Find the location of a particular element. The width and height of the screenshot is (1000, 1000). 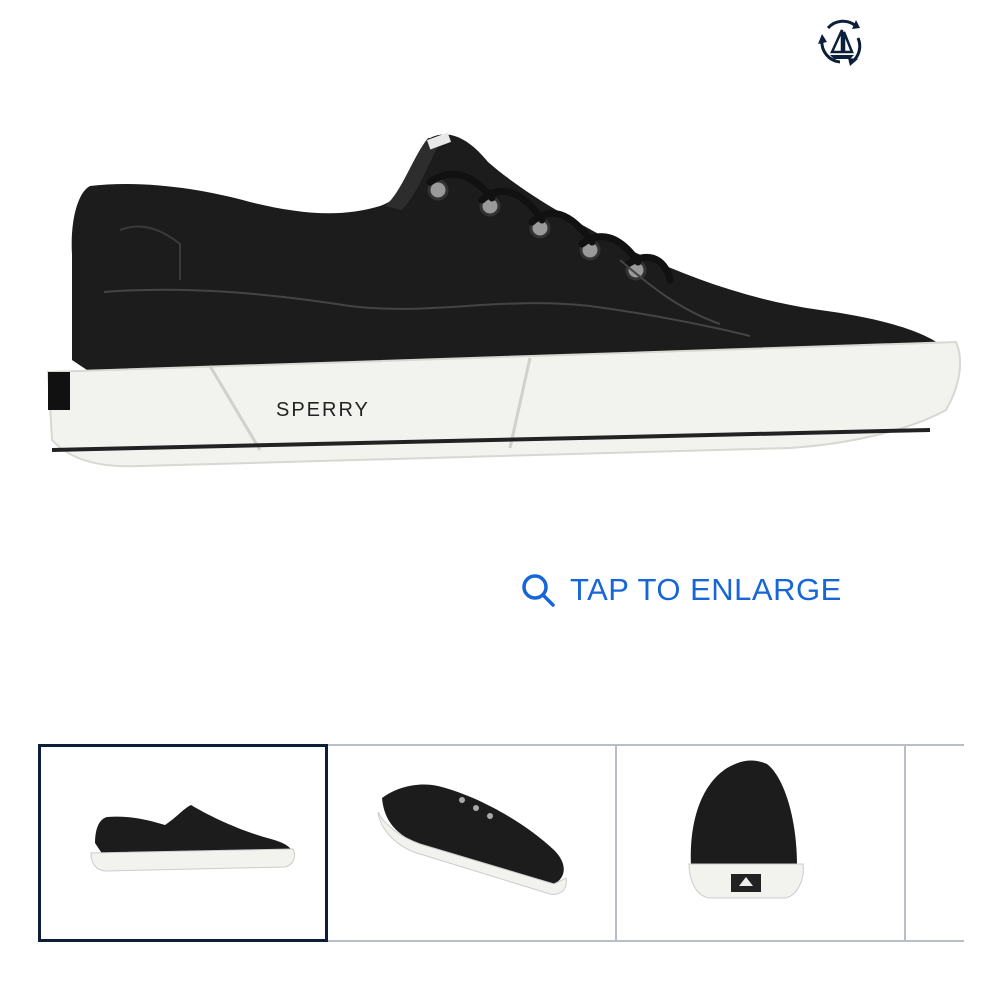

tap-to-enlarge-button: TAP TO ENLARGE is located at coordinates (681, 590).